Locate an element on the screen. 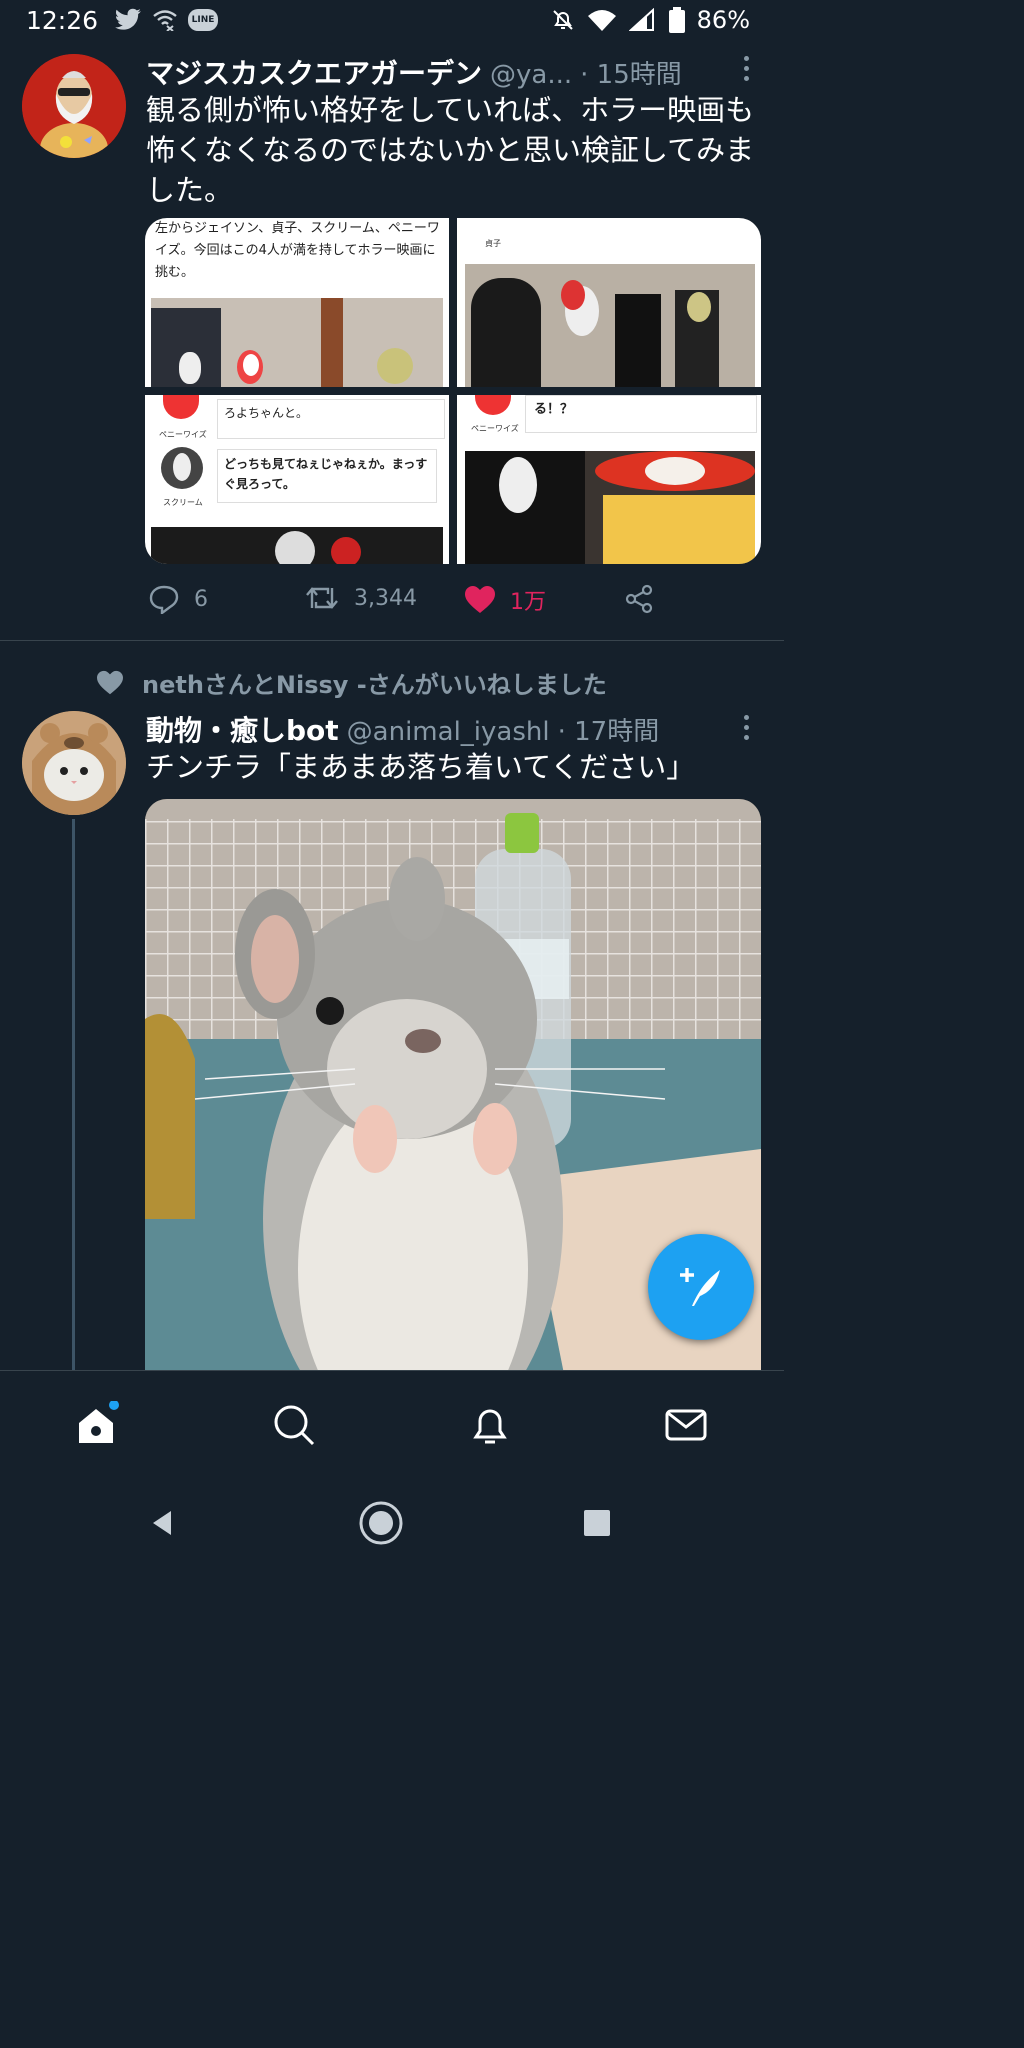  user-handle: @animal_iyashl is located at coordinates (448, 732).